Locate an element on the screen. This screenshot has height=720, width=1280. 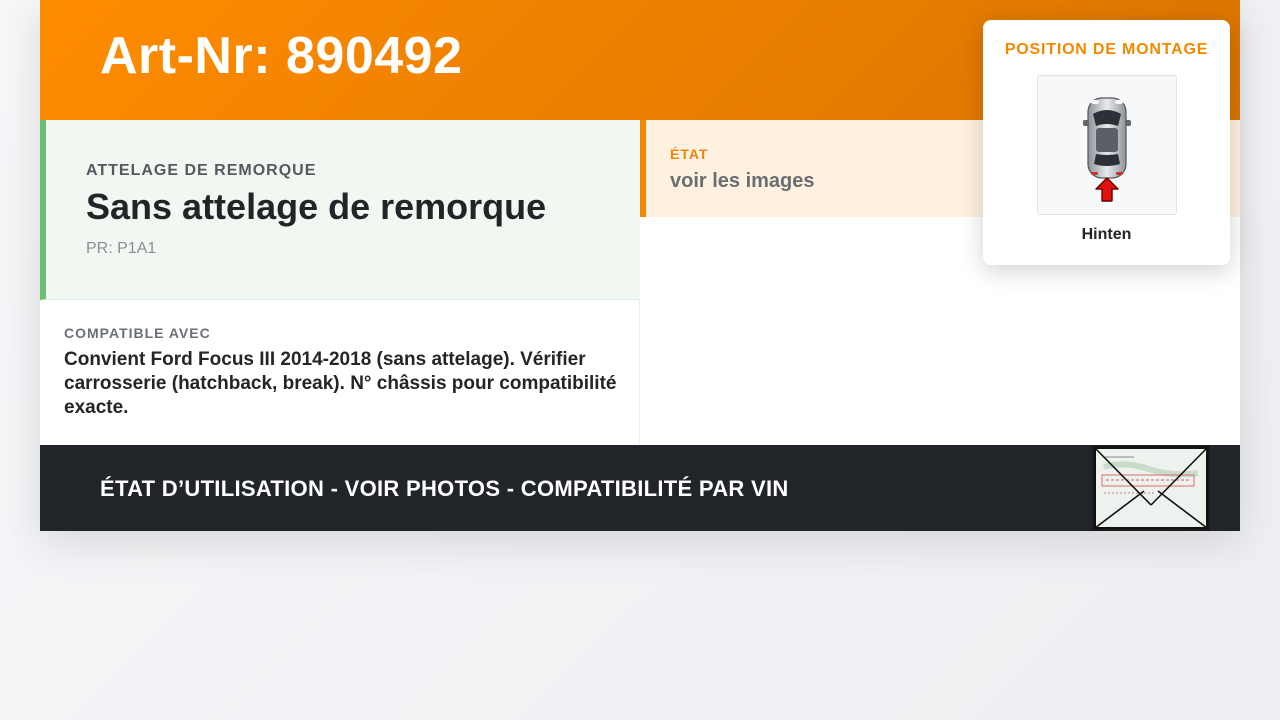
tow-bar-pr-code: PR: P1A1 is located at coordinates (121, 248).